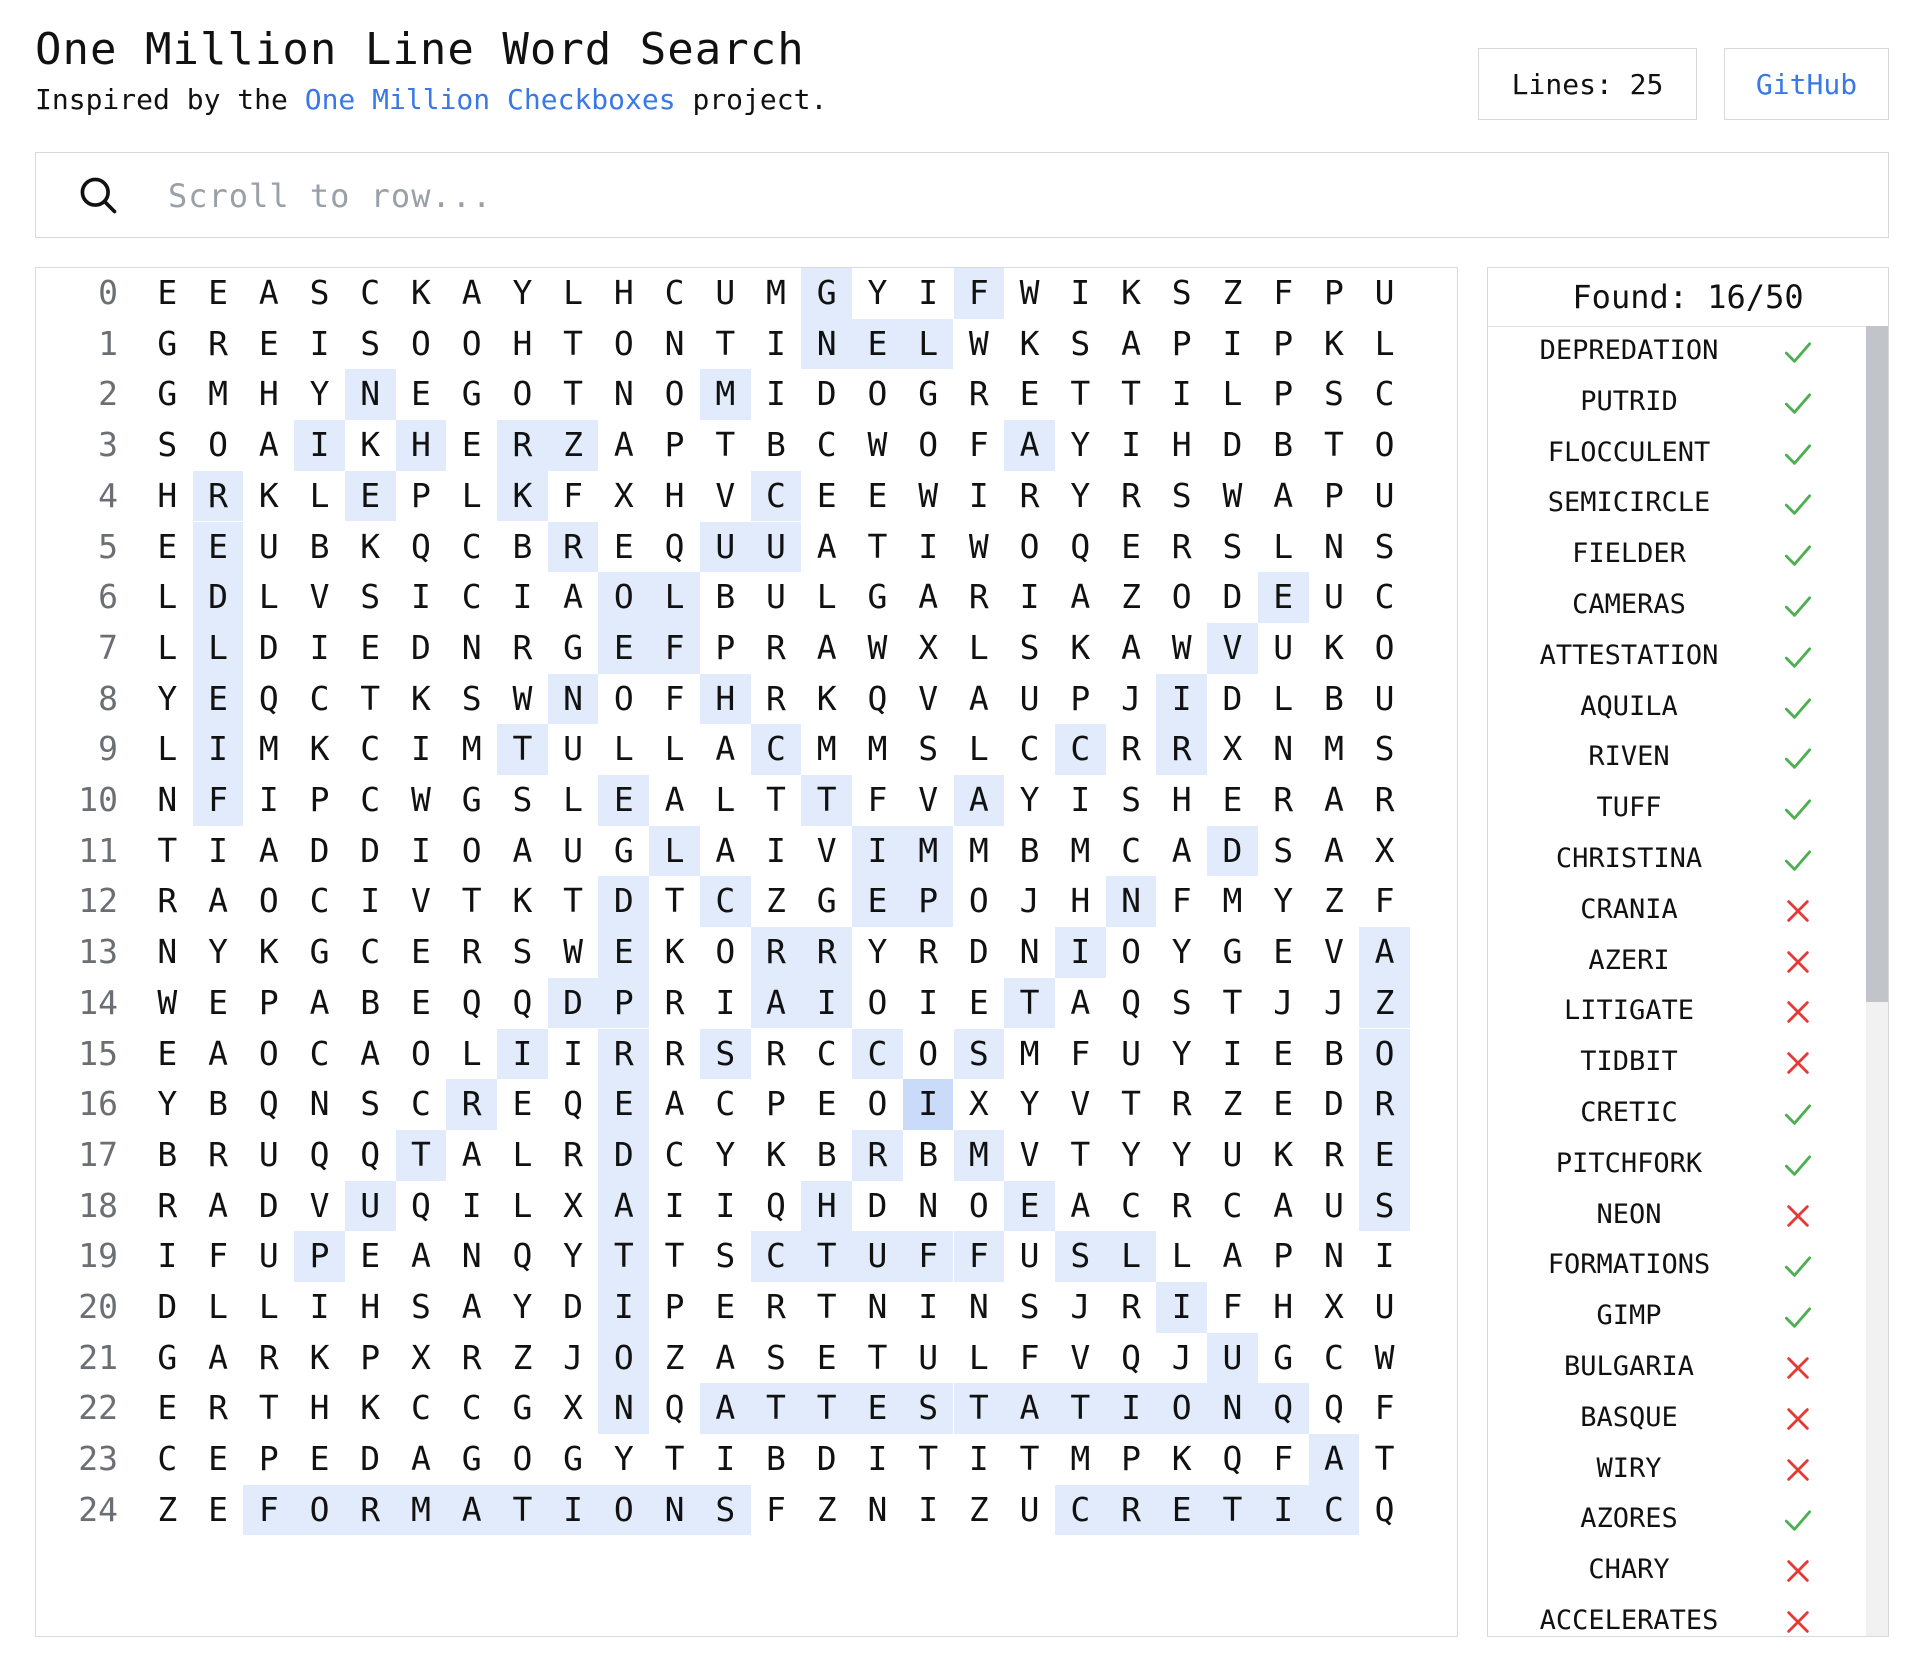 The width and height of the screenshot is (1920, 1658). Describe the element at coordinates (1877, 981) in the screenshot. I see `word-list-scrollbar` at that location.